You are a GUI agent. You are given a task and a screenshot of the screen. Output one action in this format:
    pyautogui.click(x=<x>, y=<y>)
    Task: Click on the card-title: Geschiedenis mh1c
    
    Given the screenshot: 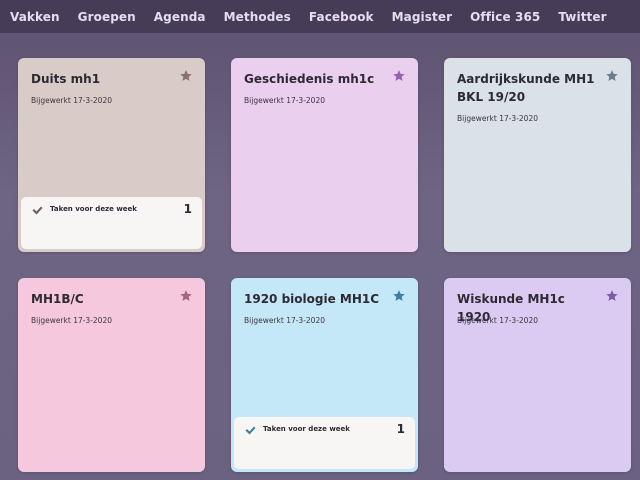 What is the action you would take?
    pyautogui.click(x=309, y=79)
    